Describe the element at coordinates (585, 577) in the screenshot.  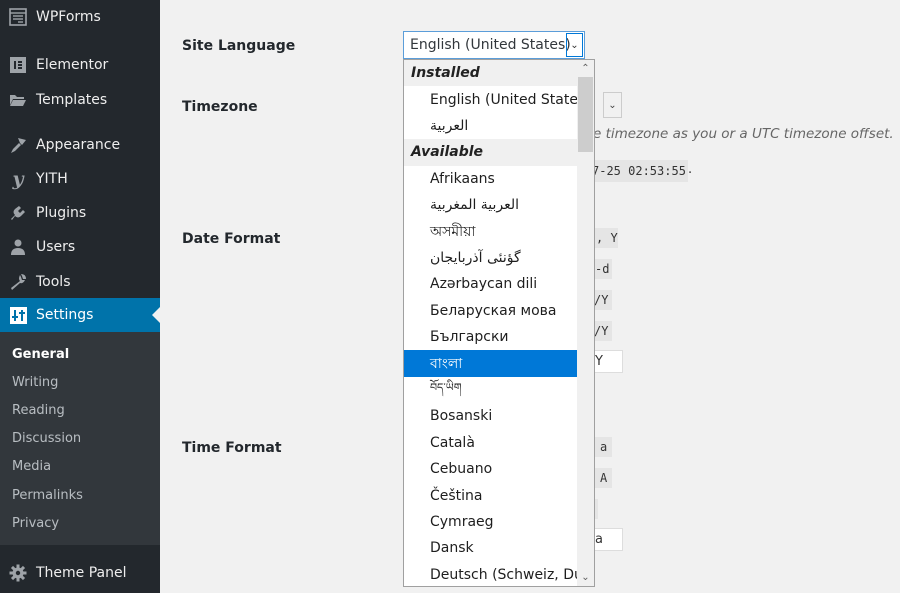
I see `scroll-down-icon: ⌄` at that location.